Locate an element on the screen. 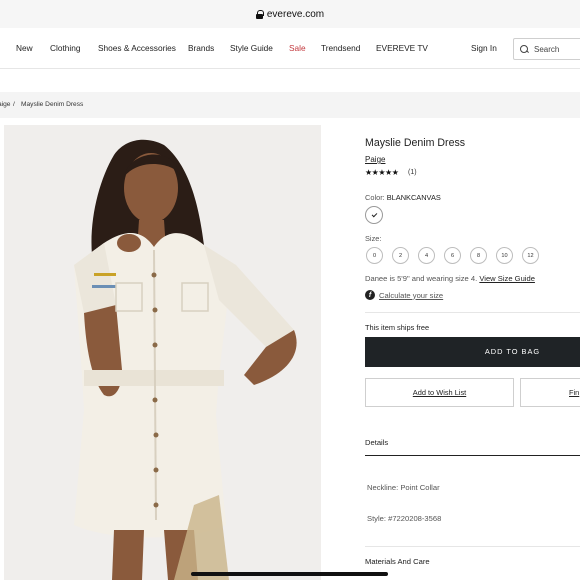 This screenshot has height=580, width=580. url-bar: evereve.com is located at coordinates (290, 14).